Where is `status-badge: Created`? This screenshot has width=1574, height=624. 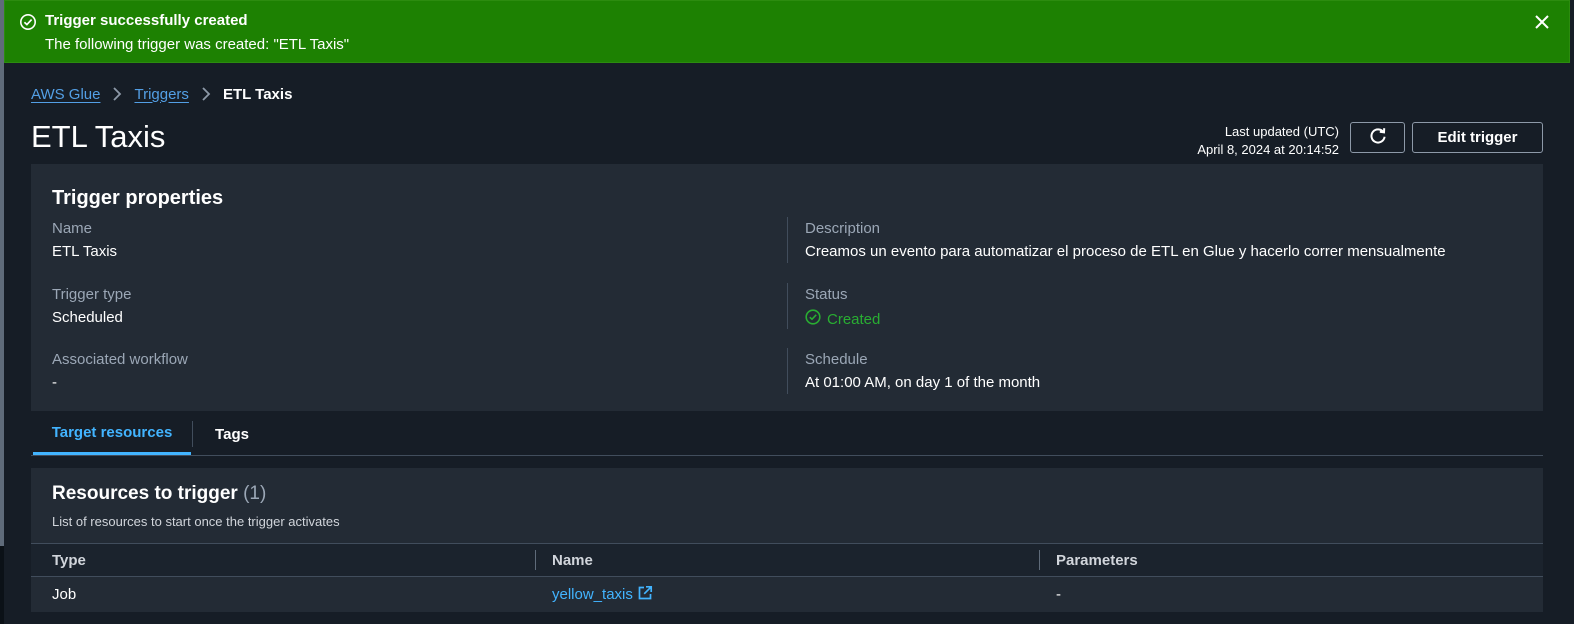 status-badge: Created is located at coordinates (842, 319).